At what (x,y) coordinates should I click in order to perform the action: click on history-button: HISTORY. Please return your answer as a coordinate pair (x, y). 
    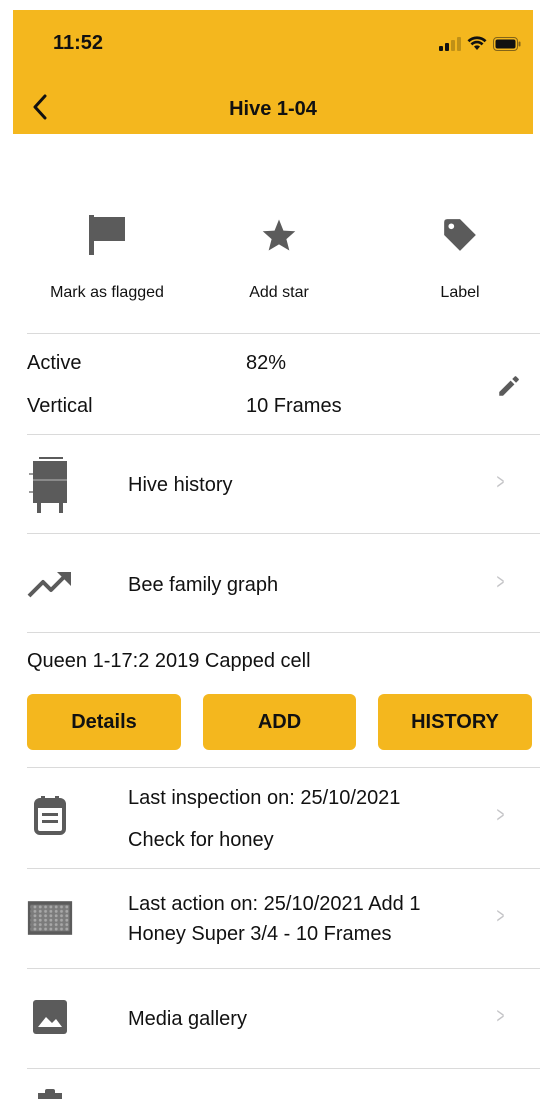
    Looking at the image, I should click on (455, 722).